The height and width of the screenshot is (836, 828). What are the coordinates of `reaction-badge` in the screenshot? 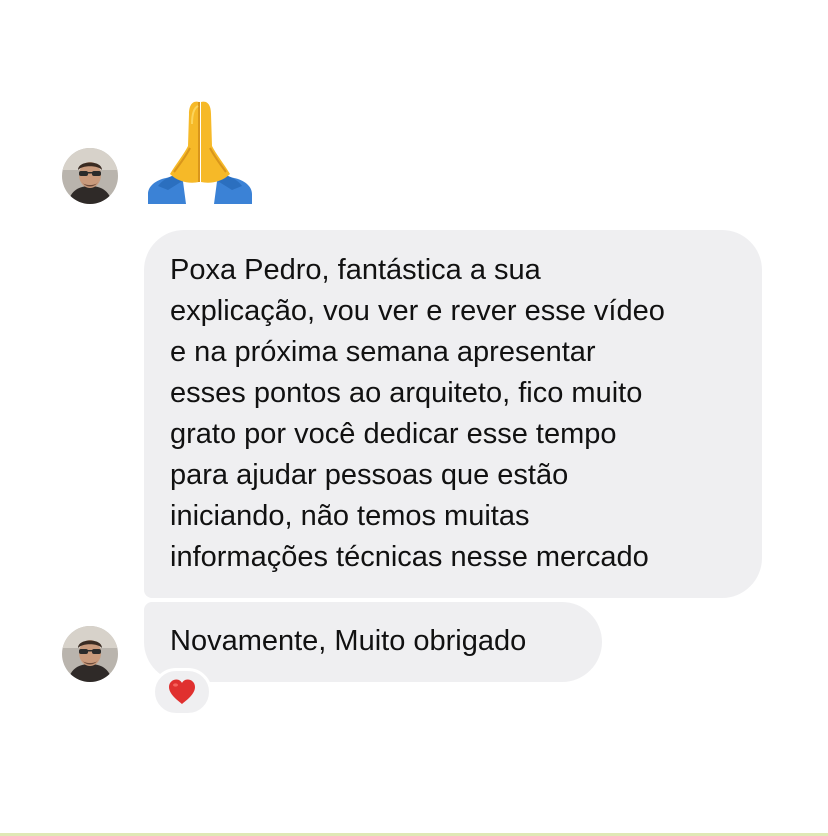 It's located at (182, 692).